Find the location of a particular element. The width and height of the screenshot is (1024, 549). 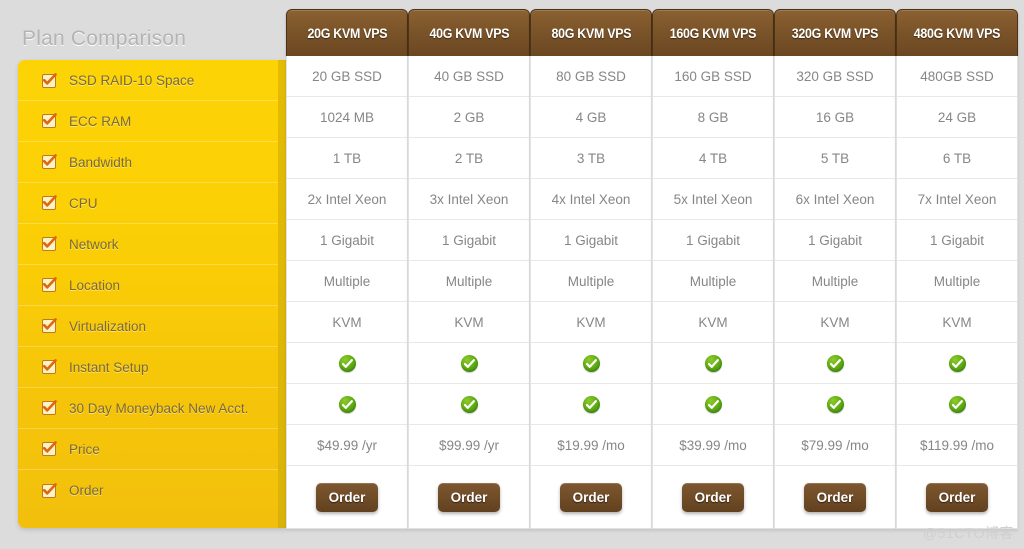

cell-cpu: 4x Intel Xeon is located at coordinates (591, 199).